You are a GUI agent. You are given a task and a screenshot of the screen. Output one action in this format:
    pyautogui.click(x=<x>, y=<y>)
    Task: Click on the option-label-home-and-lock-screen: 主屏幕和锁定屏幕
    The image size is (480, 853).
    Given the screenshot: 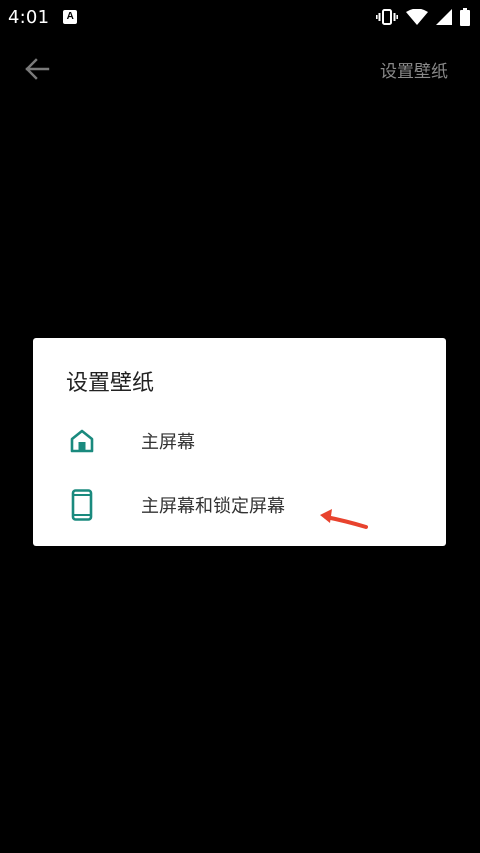 What is the action you would take?
    pyautogui.click(x=213, y=506)
    